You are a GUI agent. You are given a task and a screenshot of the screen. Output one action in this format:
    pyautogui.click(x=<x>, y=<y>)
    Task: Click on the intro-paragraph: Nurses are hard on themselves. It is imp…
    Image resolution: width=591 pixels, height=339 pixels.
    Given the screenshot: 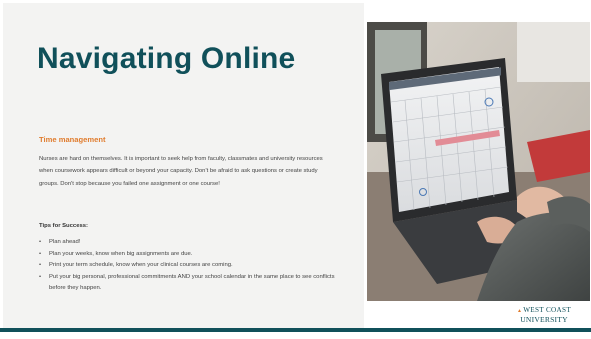 What is the action you would take?
    pyautogui.click(x=181, y=171)
    